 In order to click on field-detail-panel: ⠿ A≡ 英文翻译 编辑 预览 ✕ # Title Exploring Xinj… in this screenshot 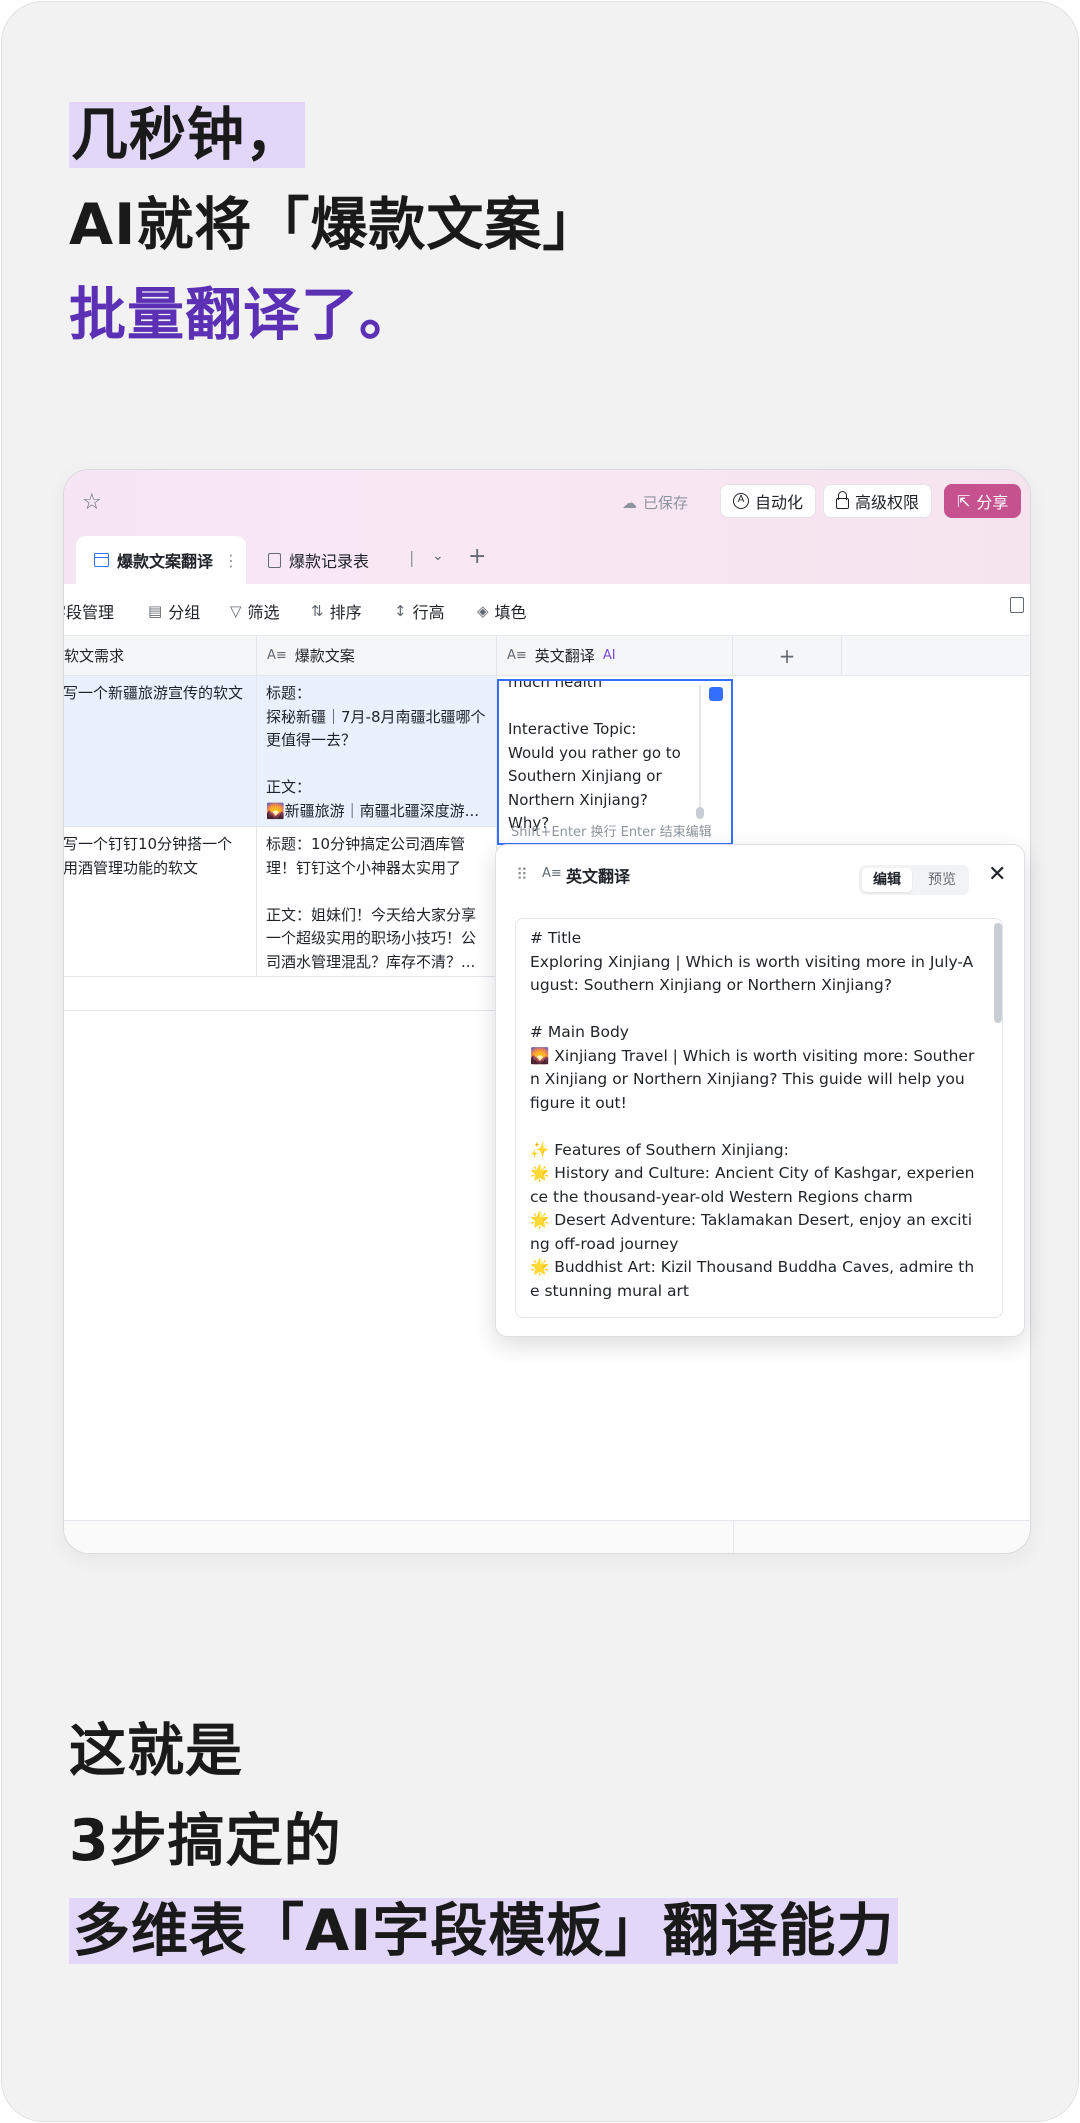, I will do `click(760, 1090)`.